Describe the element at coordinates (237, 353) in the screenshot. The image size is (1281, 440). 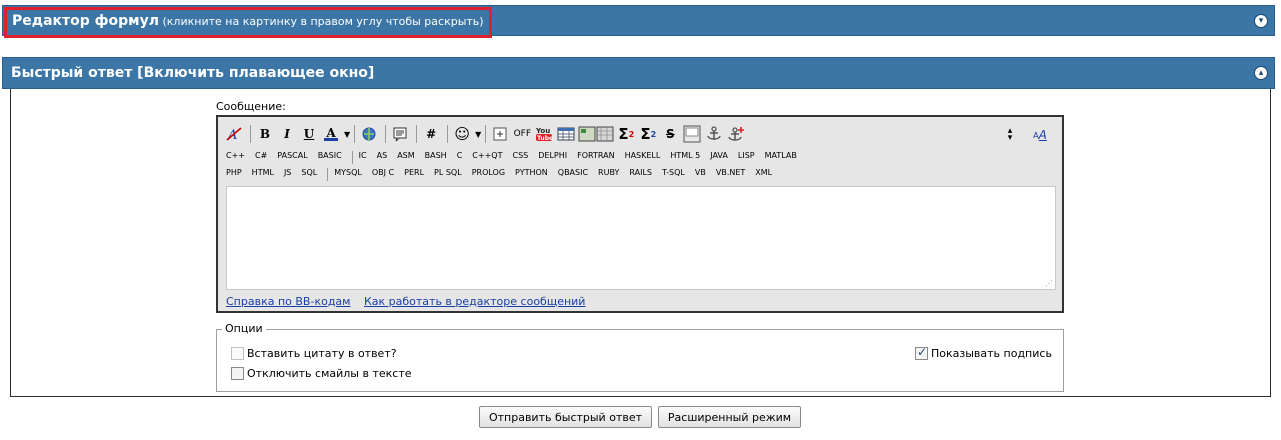
I see `quote-checkbox` at that location.